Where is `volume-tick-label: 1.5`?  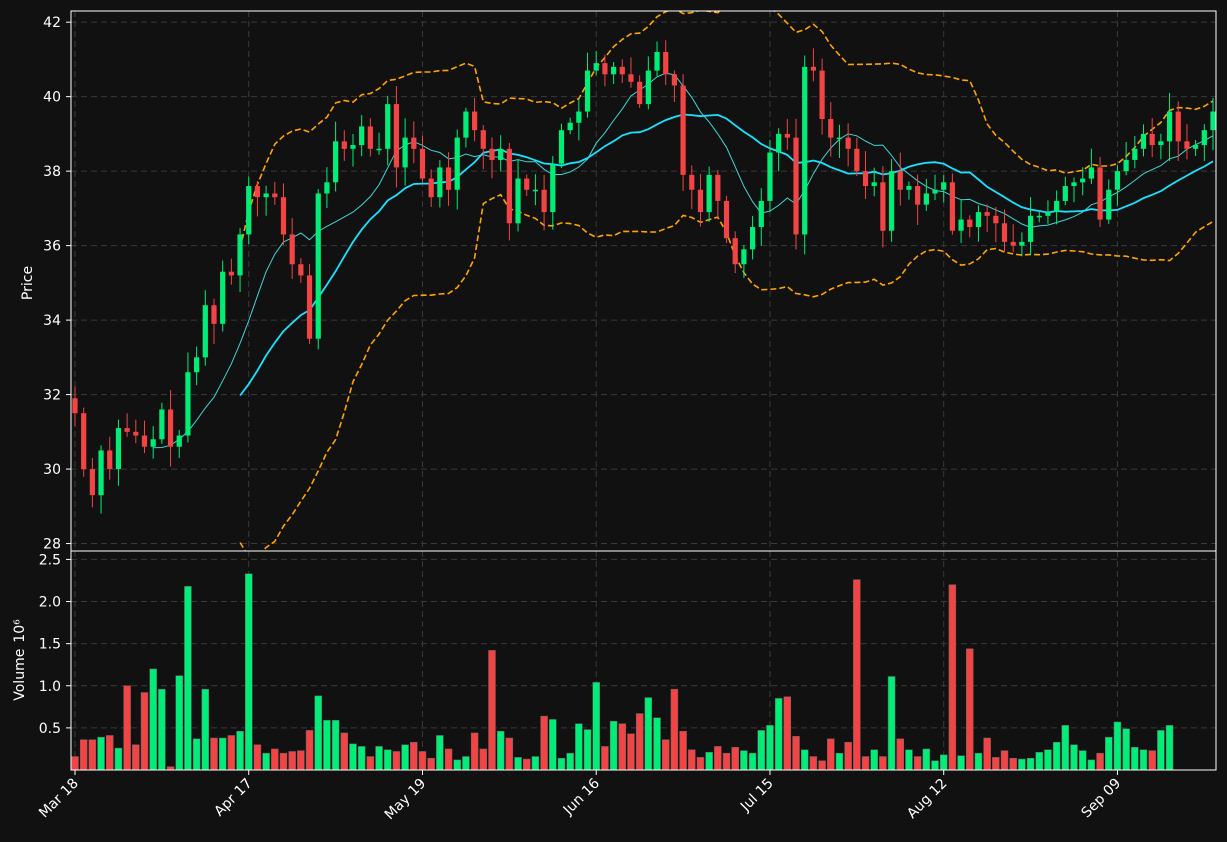
volume-tick-label: 1.5 is located at coordinates (50, 645).